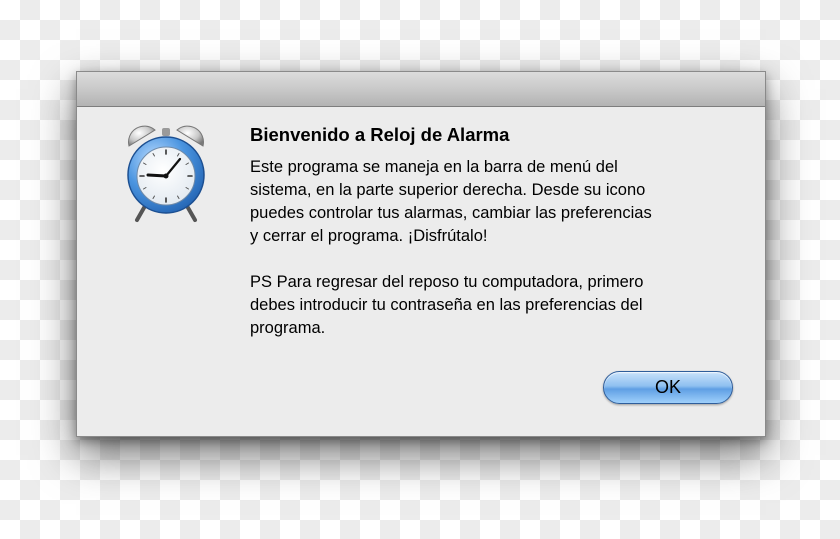  I want to click on dialog-titlebar, so click(421, 89).